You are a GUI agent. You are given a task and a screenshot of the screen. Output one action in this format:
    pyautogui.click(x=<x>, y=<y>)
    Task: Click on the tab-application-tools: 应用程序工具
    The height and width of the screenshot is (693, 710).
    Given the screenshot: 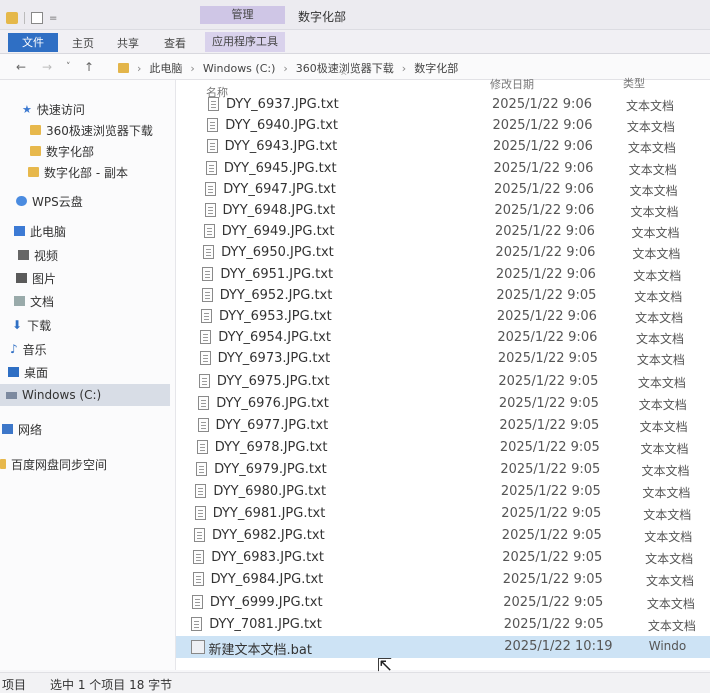 What is the action you would take?
    pyautogui.click(x=245, y=42)
    